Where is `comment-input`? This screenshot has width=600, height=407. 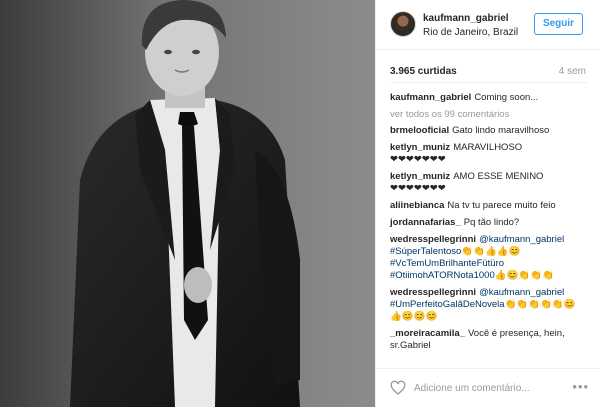
comment-input is located at coordinates (489, 388).